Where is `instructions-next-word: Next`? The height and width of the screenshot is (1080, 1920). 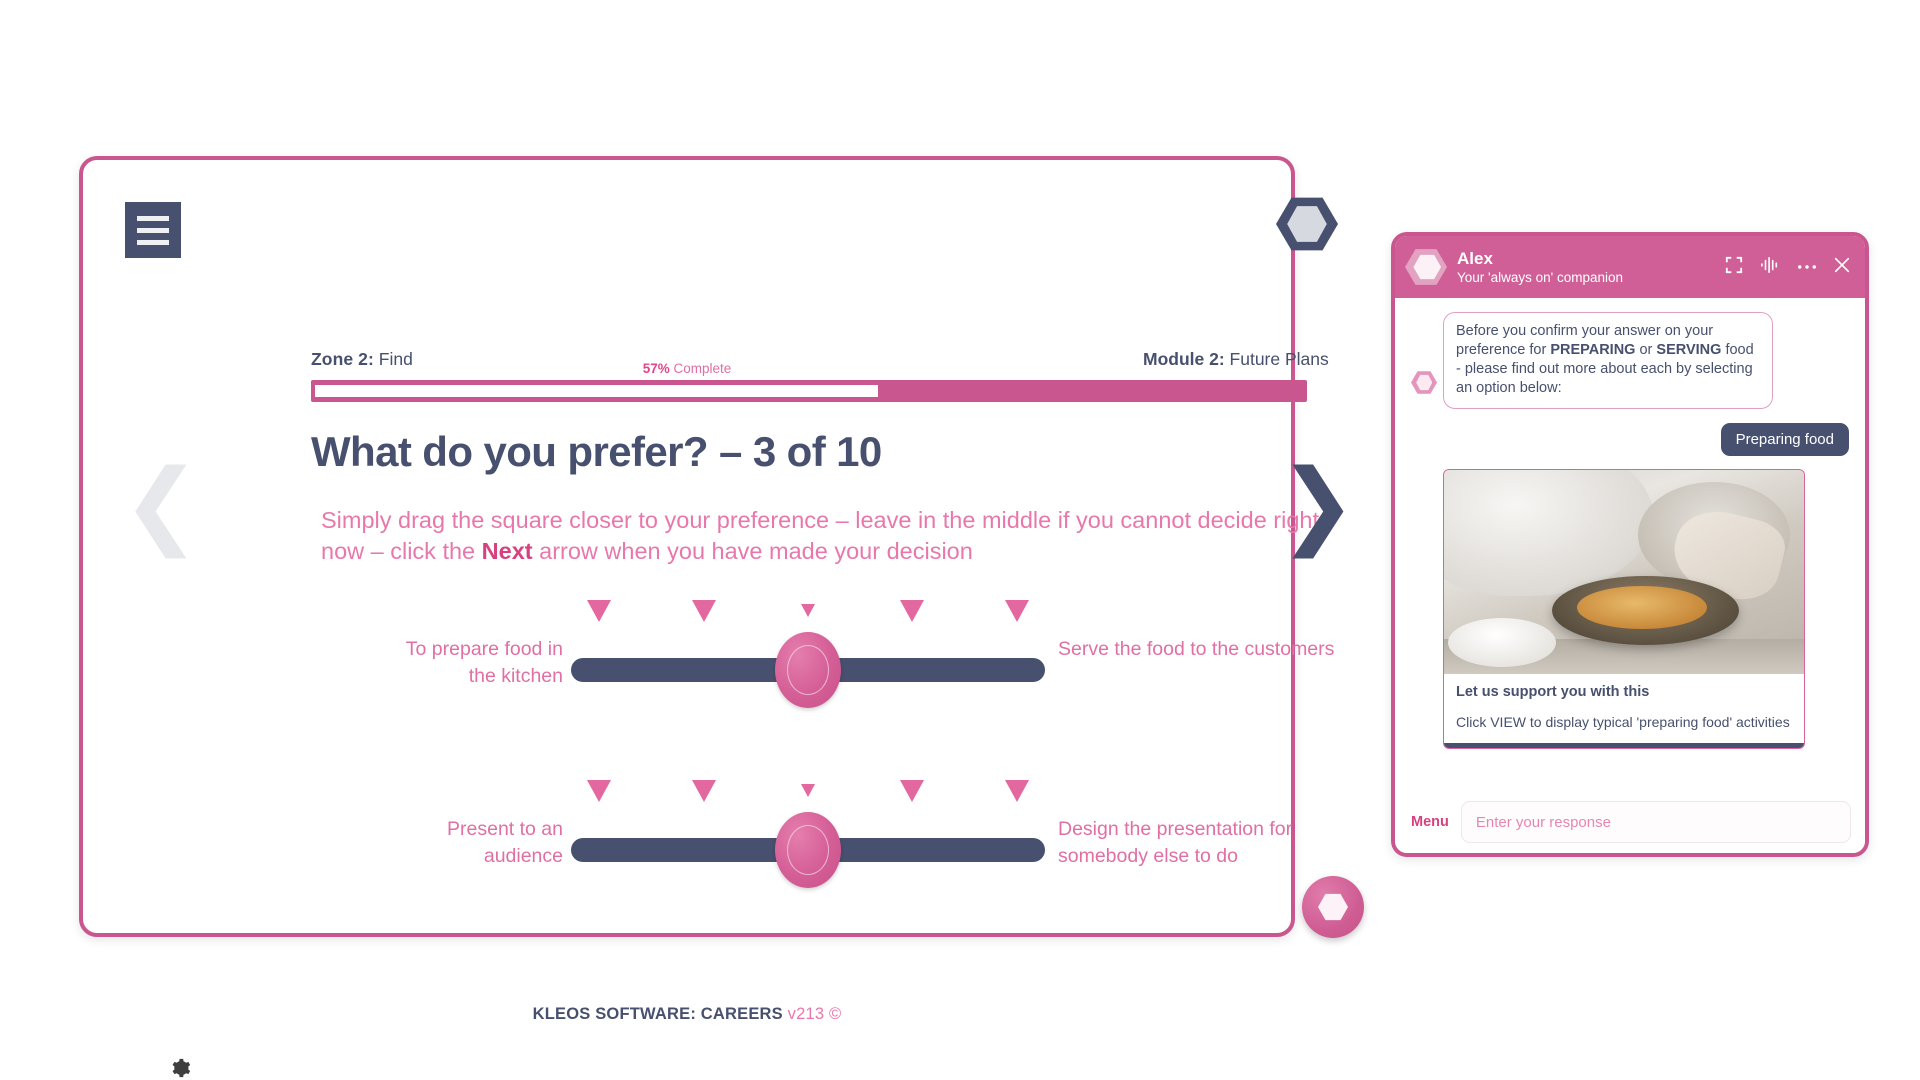
instructions-next-word: Next is located at coordinates (507, 551).